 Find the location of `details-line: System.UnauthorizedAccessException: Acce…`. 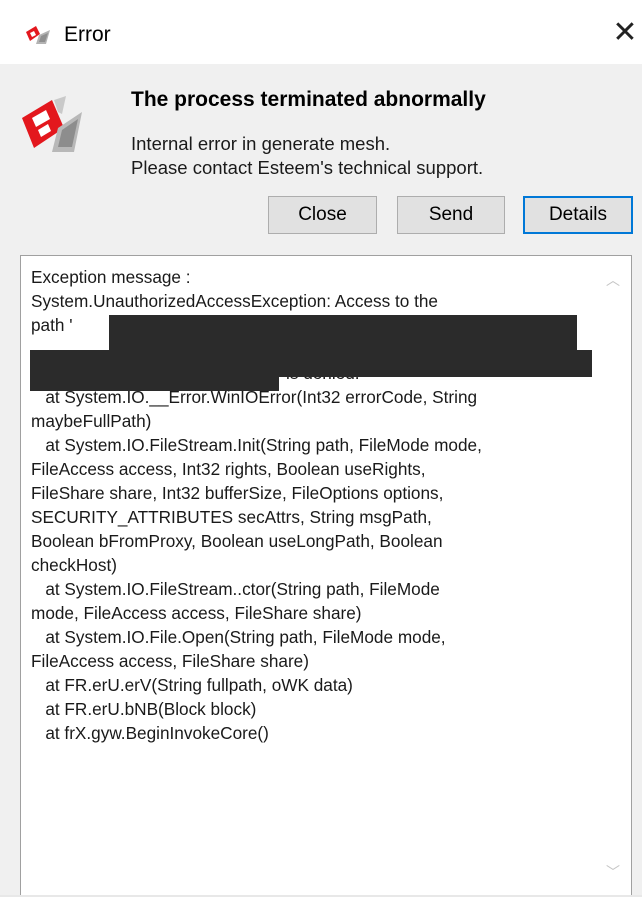

details-line: System.UnauthorizedAccessException: Acce… is located at coordinates (234, 301).